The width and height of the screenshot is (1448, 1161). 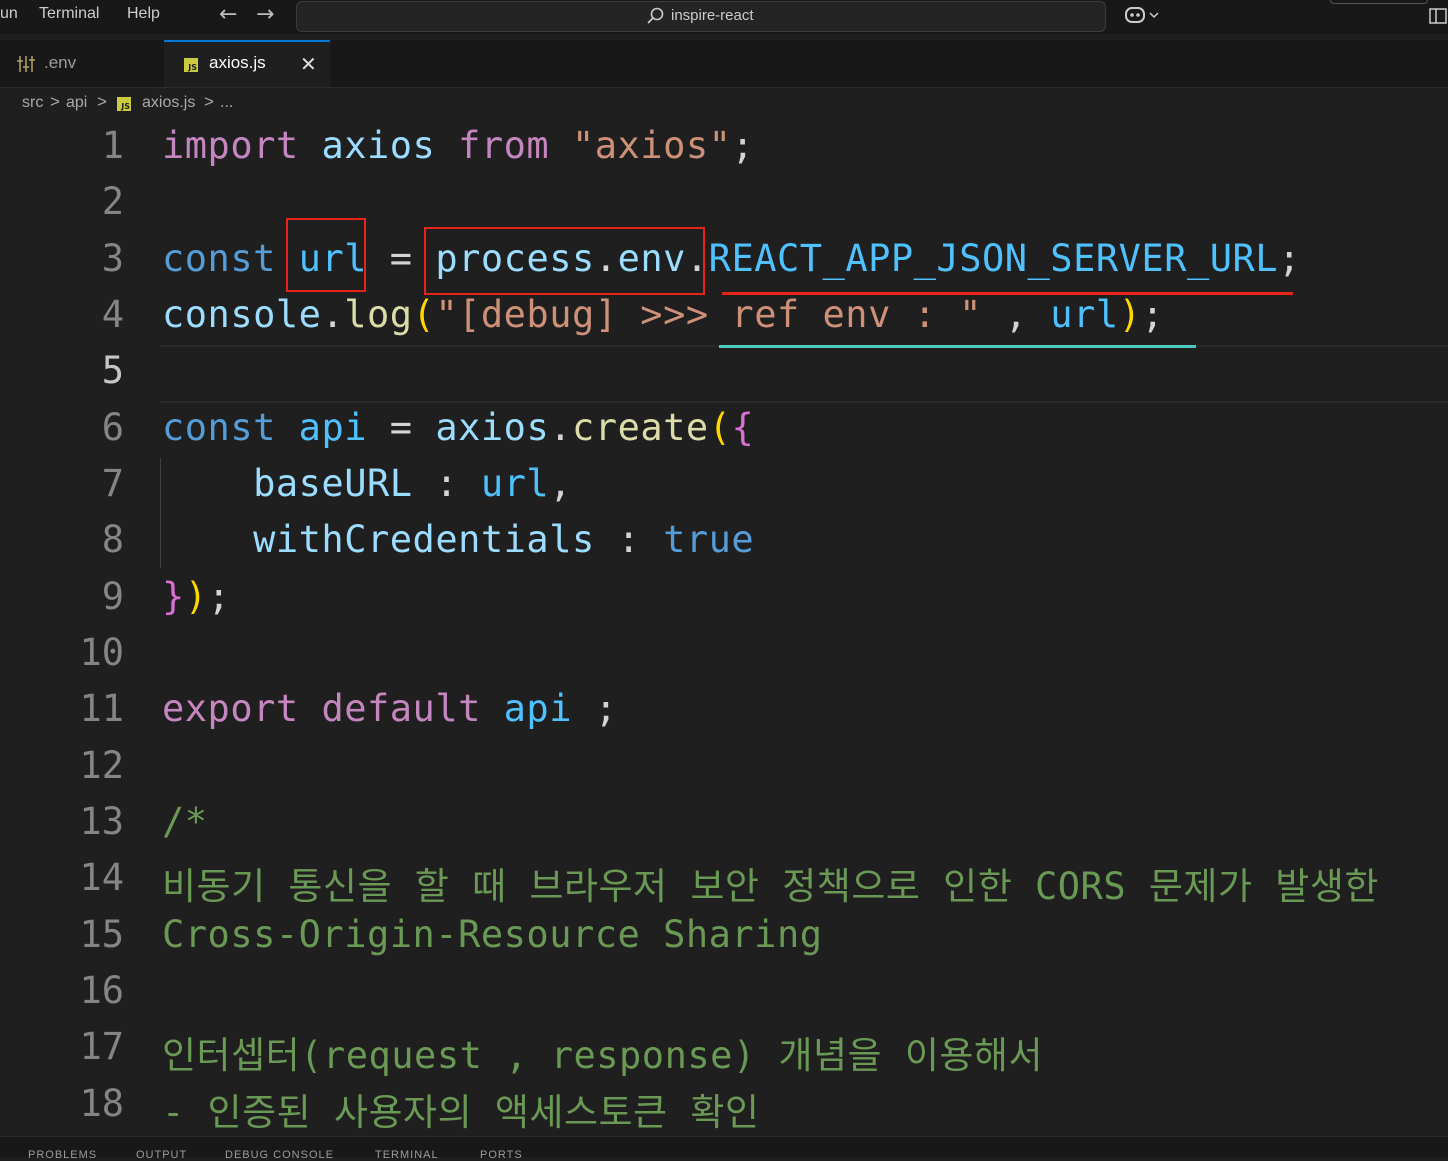 What do you see at coordinates (957, 346) in the screenshot?
I see `annotation-underline-log-args` at bounding box center [957, 346].